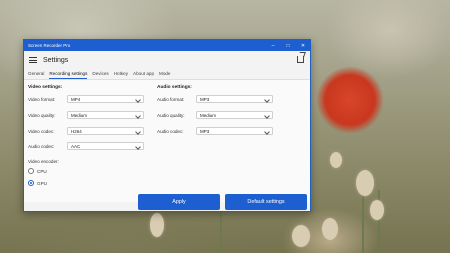 Image resolution: width=450 pixels, height=253 pixels. I want to click on tab-mode: Mode, so click(165, 74).